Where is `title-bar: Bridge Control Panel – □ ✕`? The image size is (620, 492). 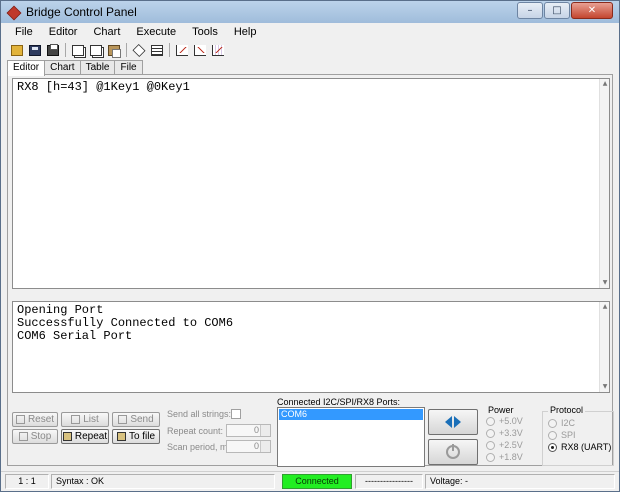
title-bar: Bridge Control Panel – □ ✕ is located at coordinates (310, 12).